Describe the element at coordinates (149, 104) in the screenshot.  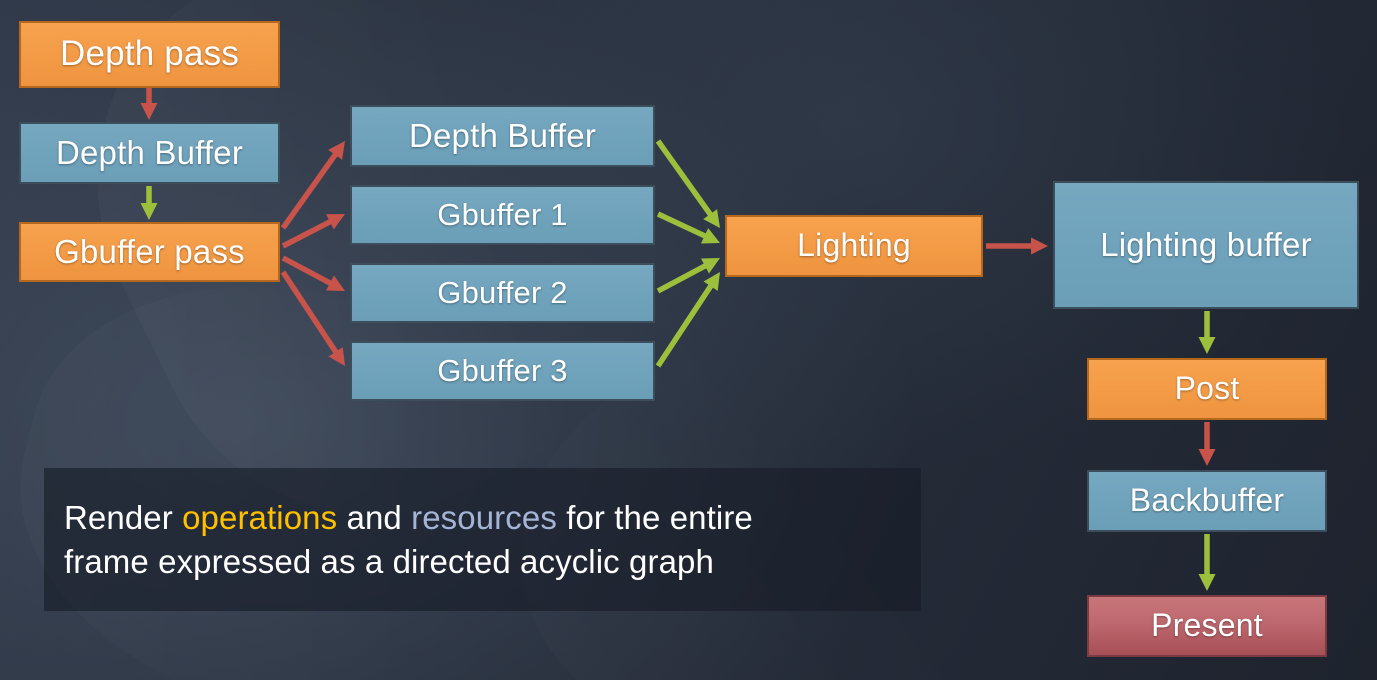
I see `arrow-depth-pass-to-depth-buffer-l` at that location.